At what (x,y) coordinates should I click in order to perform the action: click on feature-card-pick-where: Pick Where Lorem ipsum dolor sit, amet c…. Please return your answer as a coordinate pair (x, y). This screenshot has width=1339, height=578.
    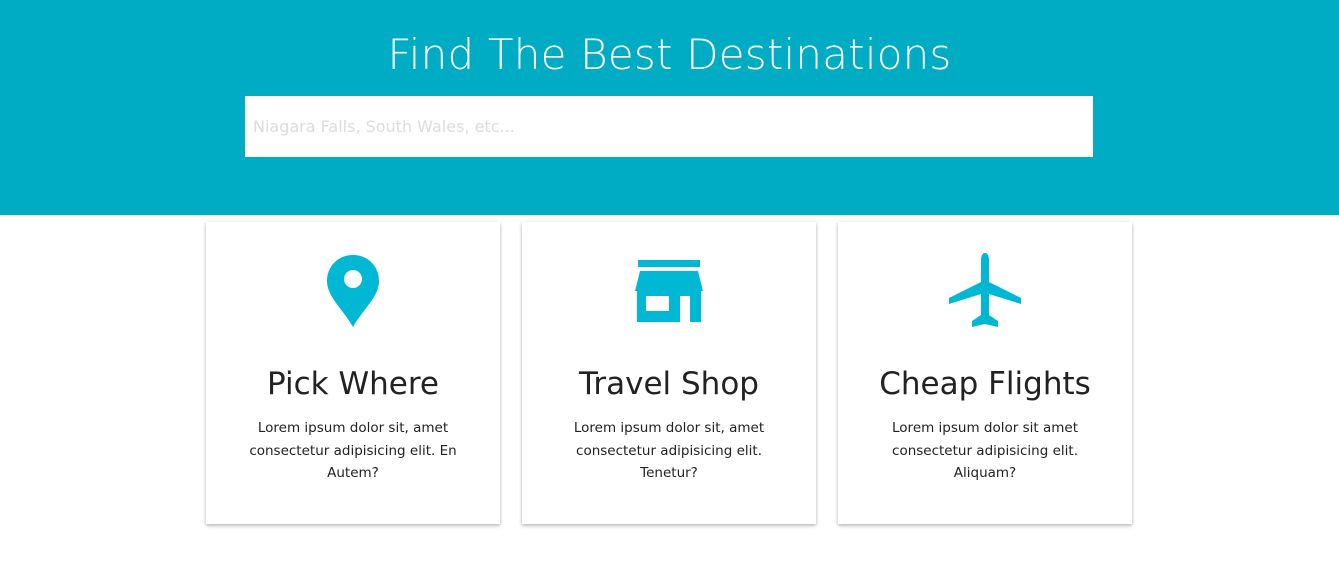
    Looking at the image, I should click on (353, 373).